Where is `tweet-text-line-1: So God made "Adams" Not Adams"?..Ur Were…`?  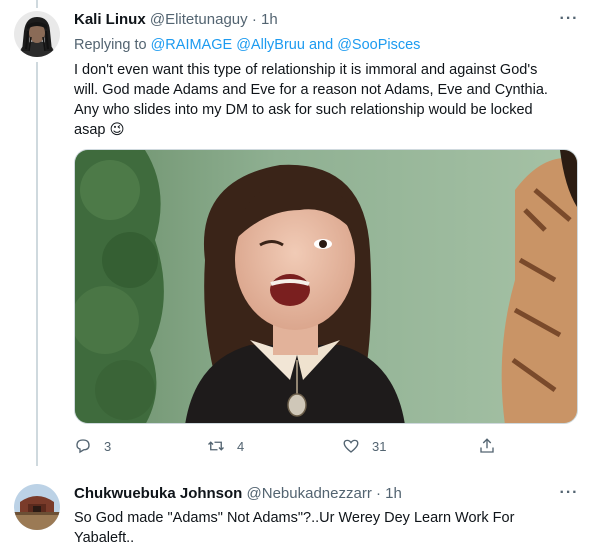 tweet-text-line-1: So God made "Adams" Not Adams"?..Ur Were… is located at coordinates (294, 518).